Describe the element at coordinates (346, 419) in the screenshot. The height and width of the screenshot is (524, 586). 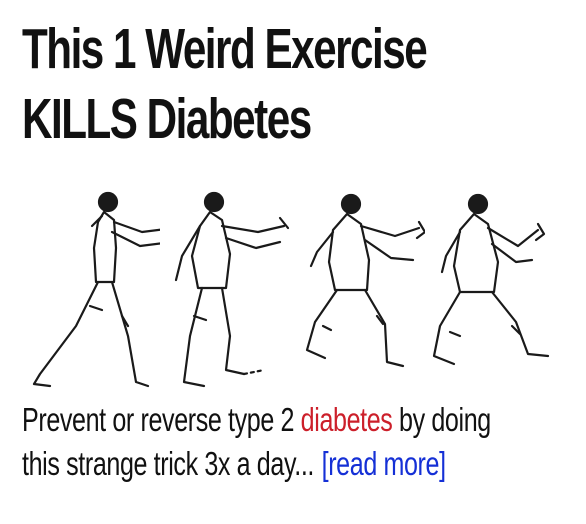
I see `keyword-diabetes: diabetes` at that location.